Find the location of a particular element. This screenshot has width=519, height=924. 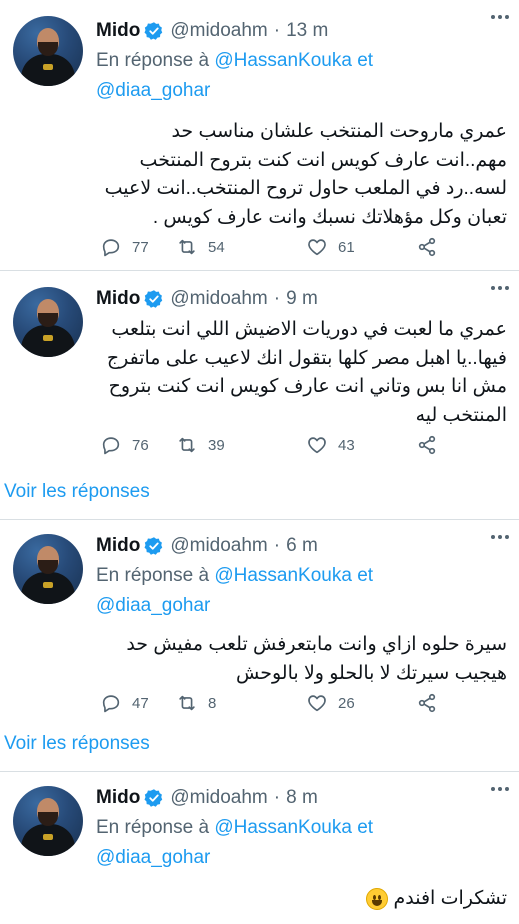

reply-button: 76 is located at coordinates (124, 445).